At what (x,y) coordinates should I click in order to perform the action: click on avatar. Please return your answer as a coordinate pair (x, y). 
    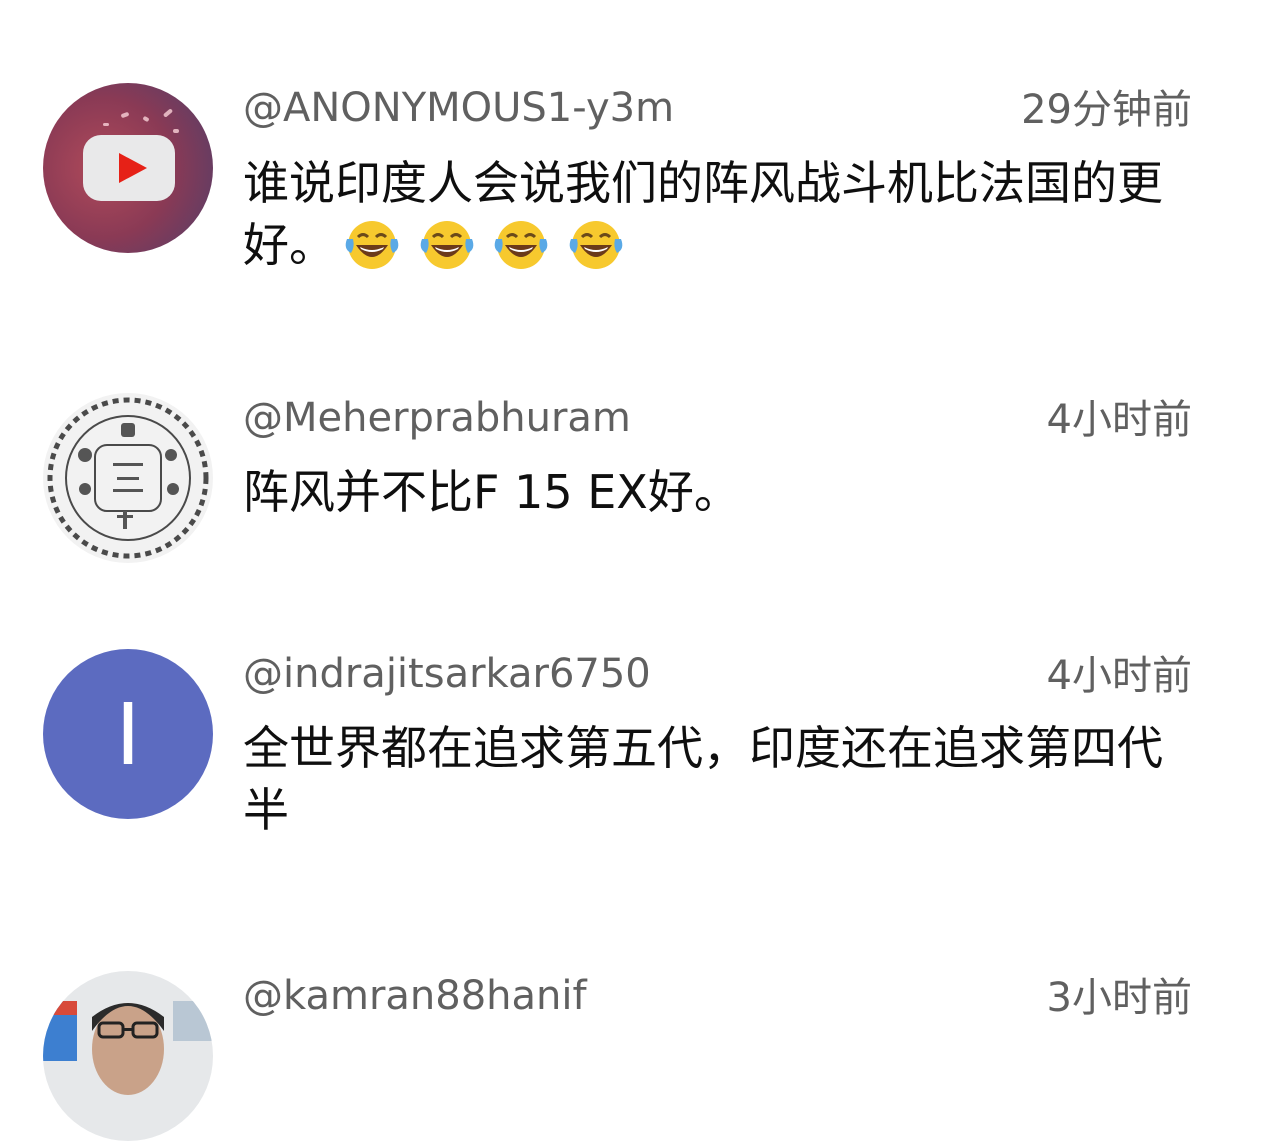
    Looking at the image, I should click on (128, 1056).